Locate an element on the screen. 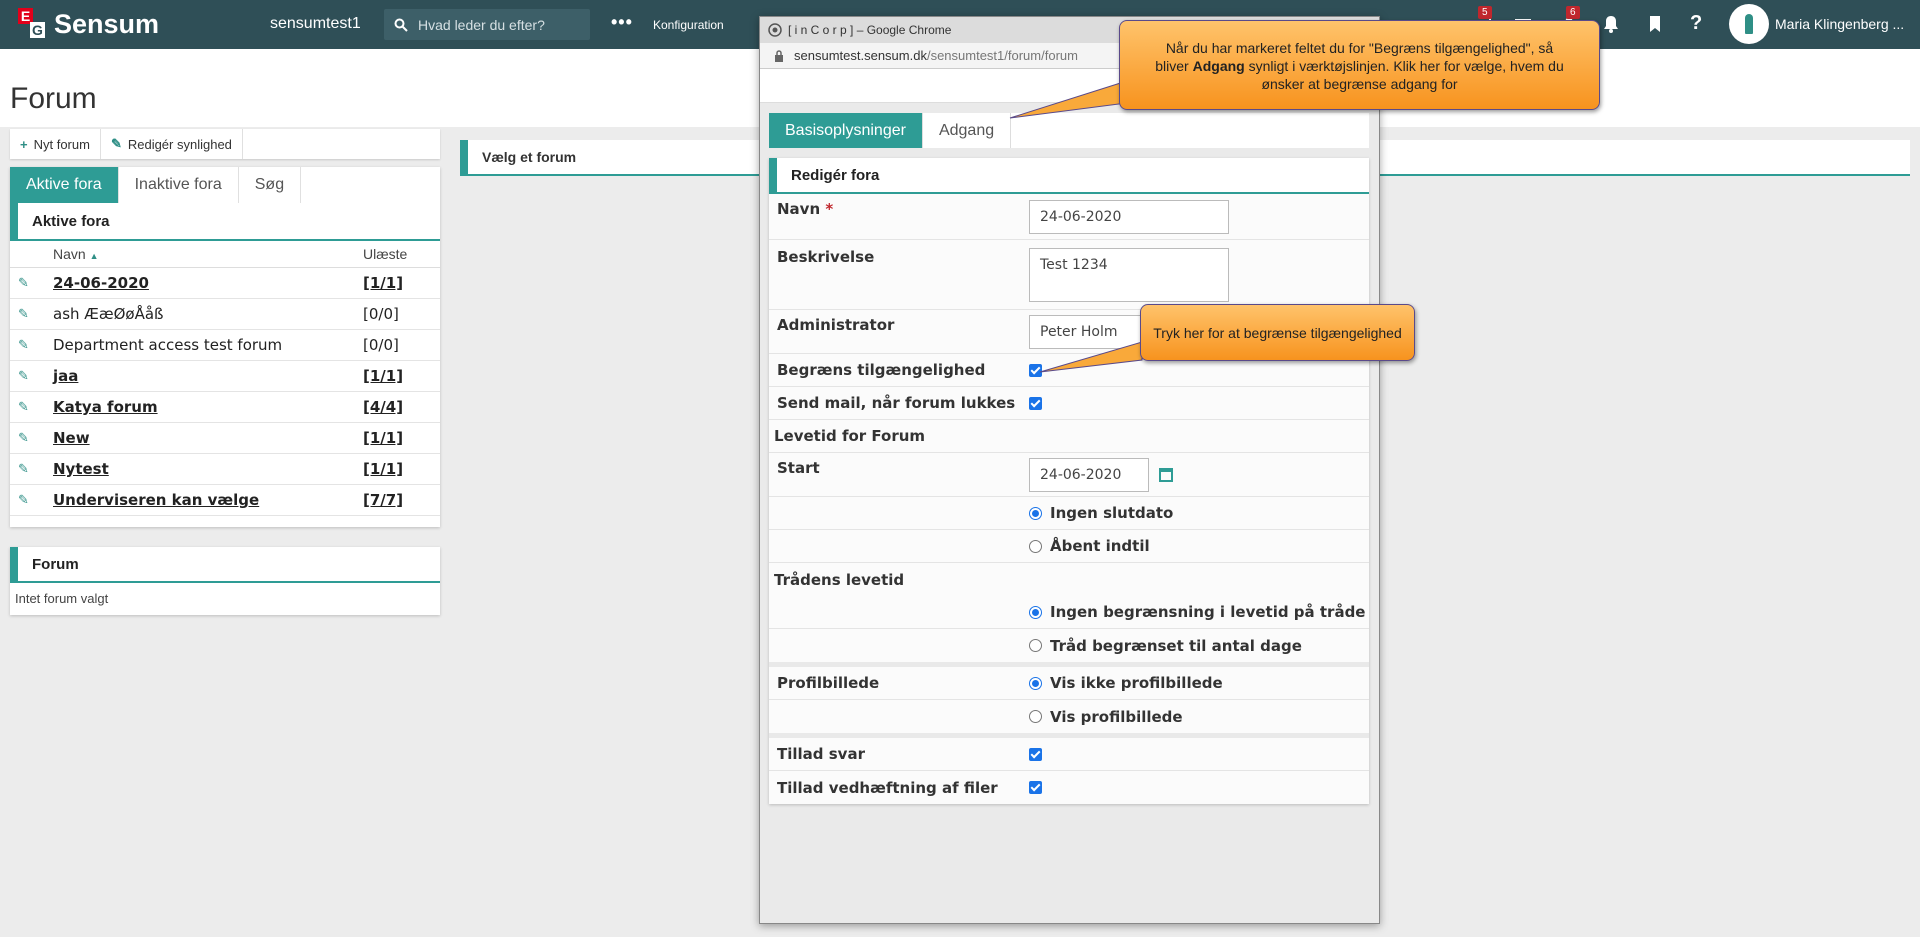  forum-row: ✎ Underviseren kan vælge [7/7] is located at coordinates (225, 500).